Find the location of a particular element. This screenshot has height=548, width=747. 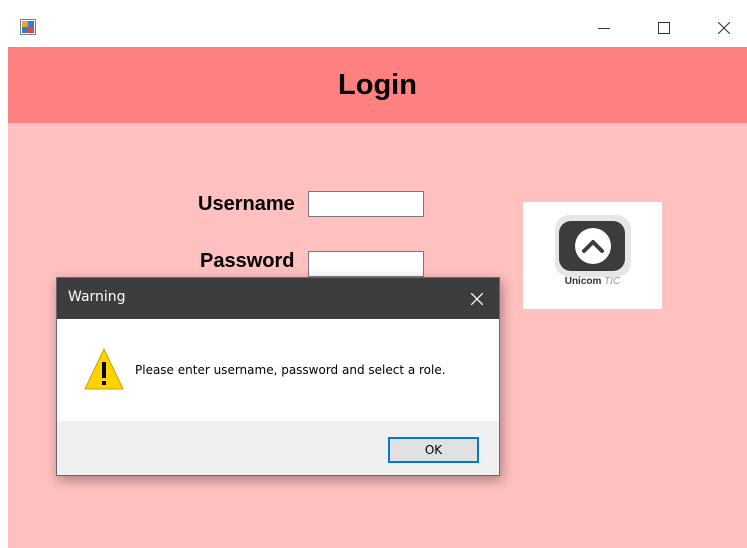

minimize-icon is located at coordinates (604, 28).